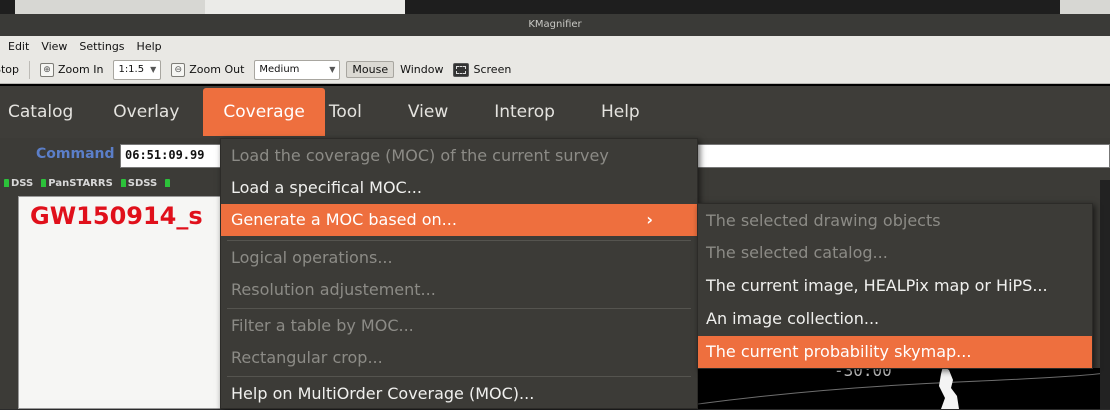  I want to click on desktop-top-strip, so click(555, 7).